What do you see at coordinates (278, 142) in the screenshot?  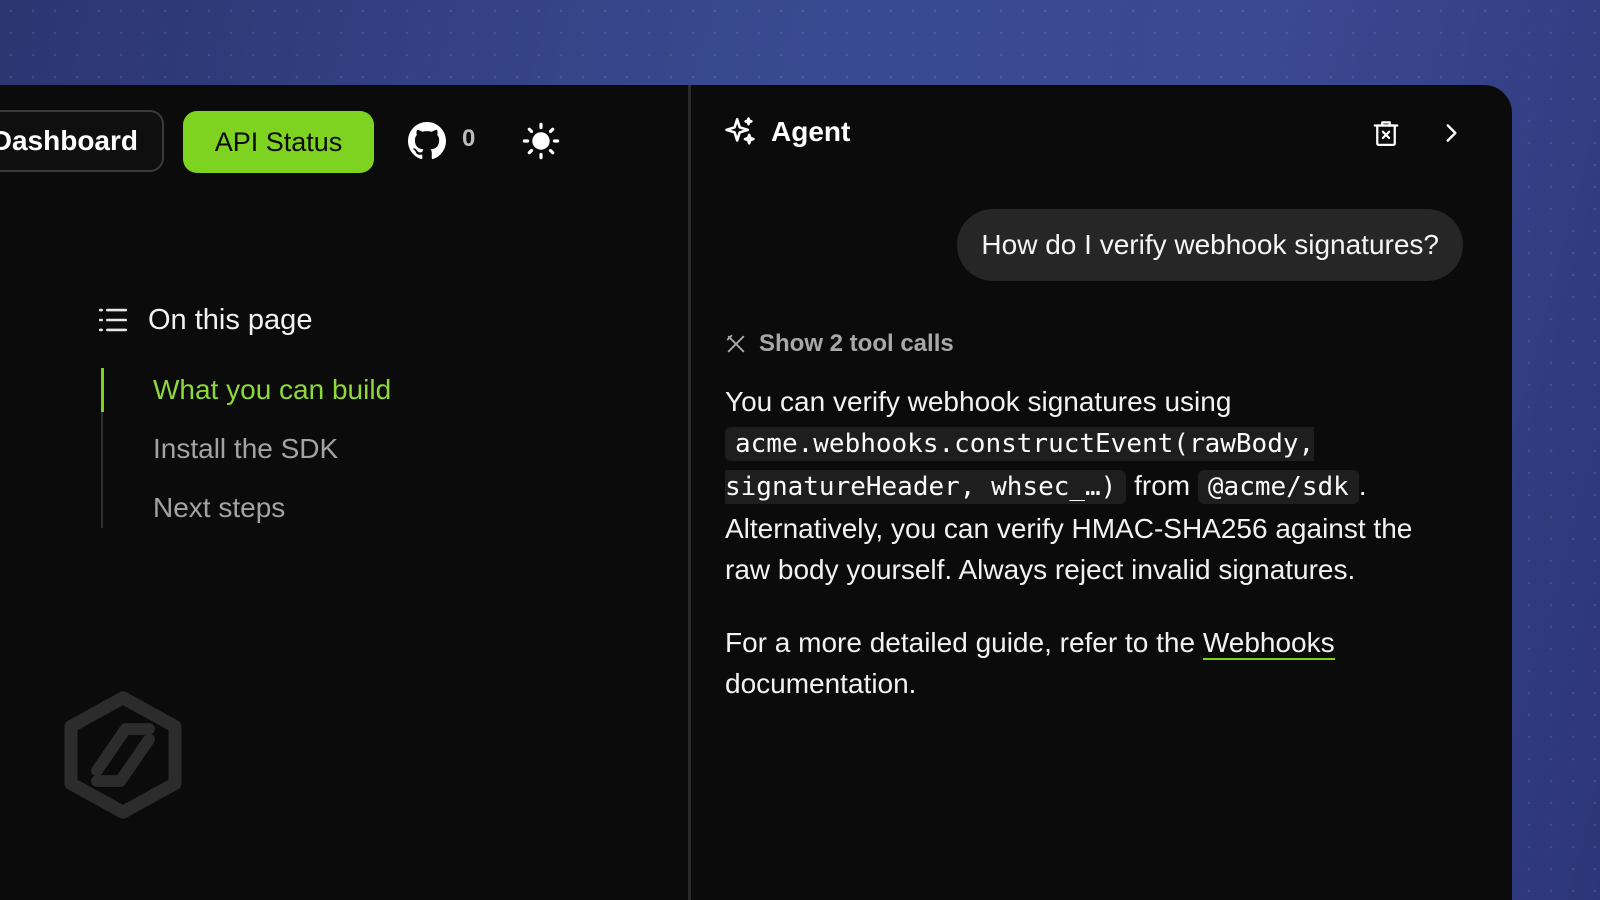 I see `api-status-button: API Status` at bounding box center [278, 142].